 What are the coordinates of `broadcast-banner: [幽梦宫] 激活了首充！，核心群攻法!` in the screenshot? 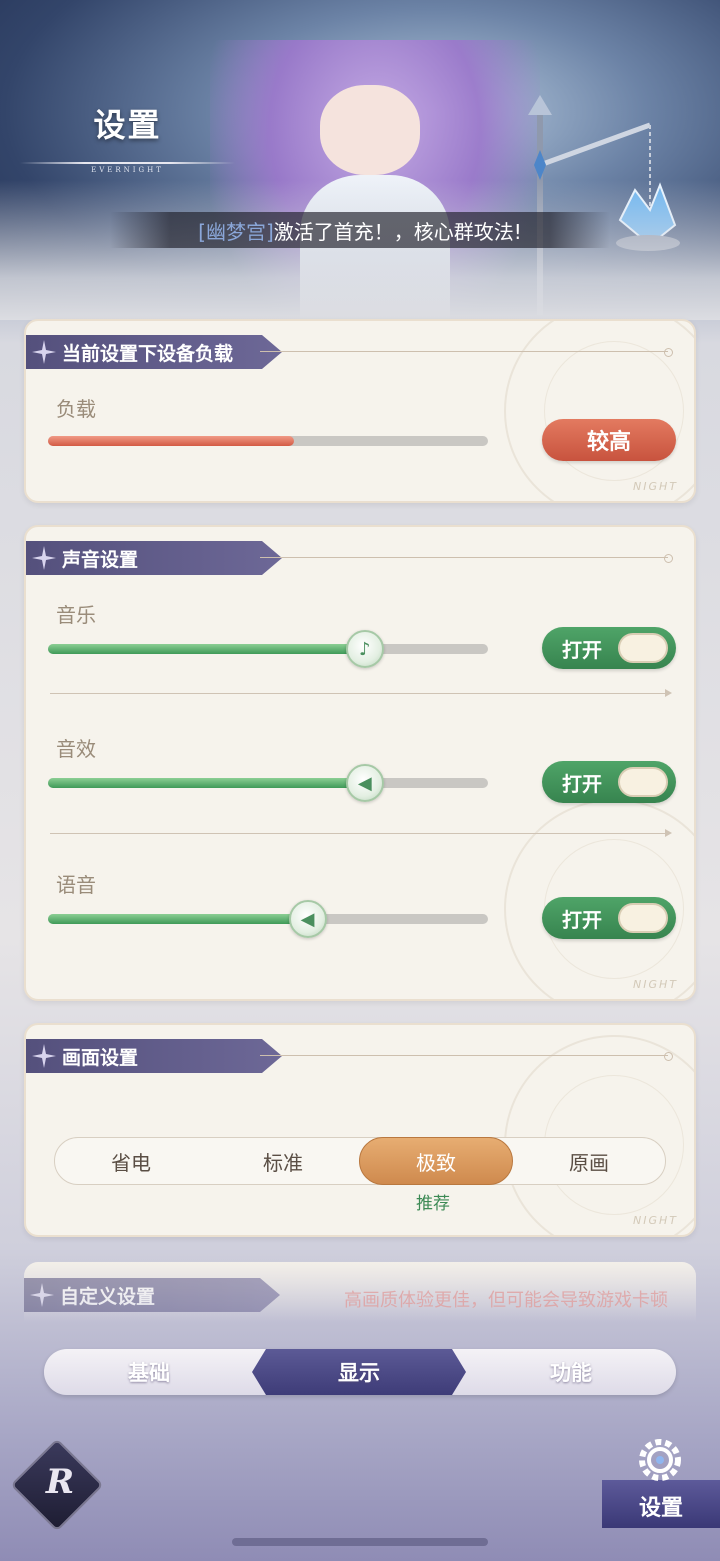 It's located at (360, 230).